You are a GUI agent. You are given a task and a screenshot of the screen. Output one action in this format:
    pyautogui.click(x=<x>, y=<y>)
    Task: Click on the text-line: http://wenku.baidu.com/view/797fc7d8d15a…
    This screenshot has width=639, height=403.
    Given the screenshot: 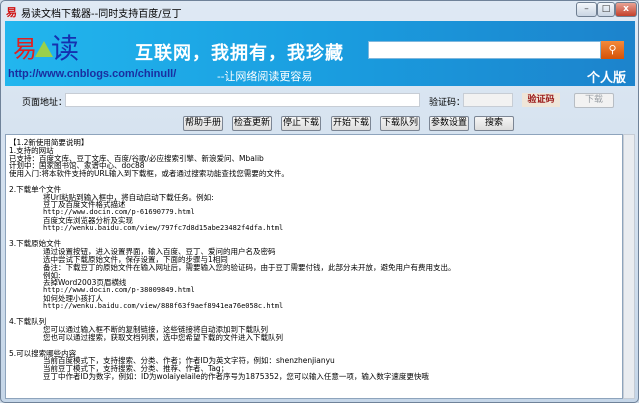 What is the action you would take?
    pyautogui.click(x=163, y=227)
    